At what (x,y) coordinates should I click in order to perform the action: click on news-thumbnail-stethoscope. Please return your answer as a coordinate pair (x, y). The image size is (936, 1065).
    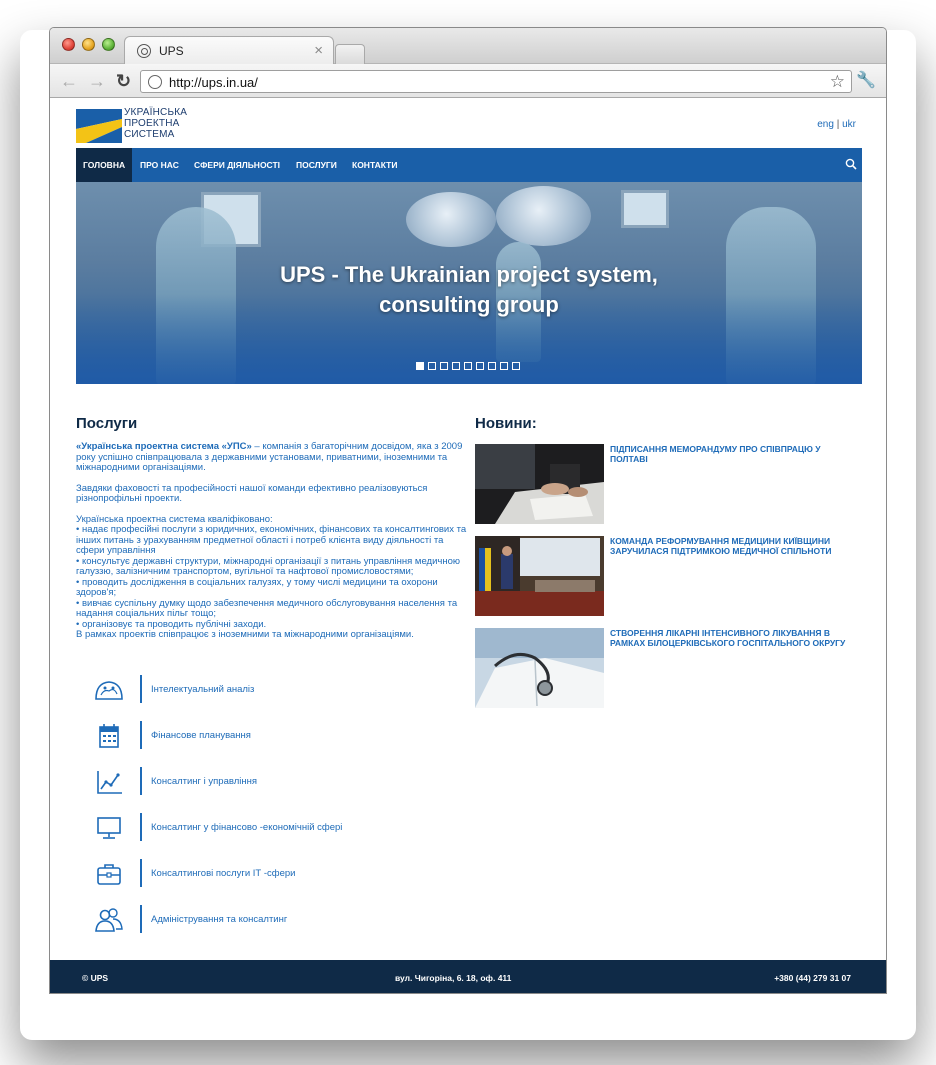
    Looking at the image, I should click on (539, 668).